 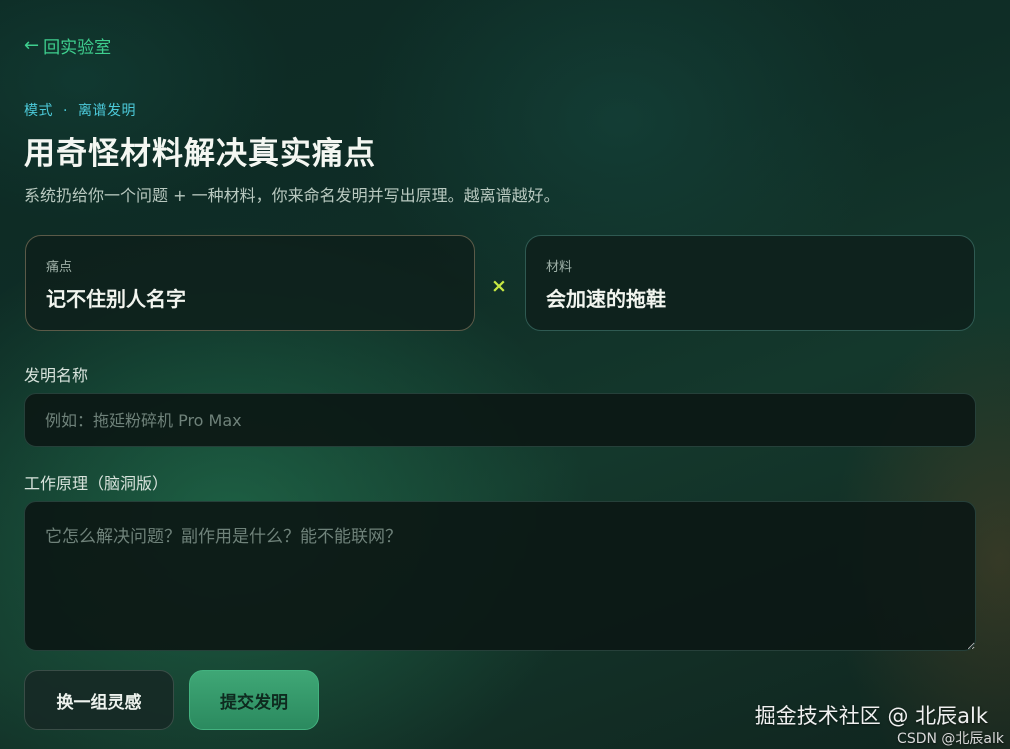 I want to click on material-value: 会加速的拖鞋, so click(x=606, y=299).